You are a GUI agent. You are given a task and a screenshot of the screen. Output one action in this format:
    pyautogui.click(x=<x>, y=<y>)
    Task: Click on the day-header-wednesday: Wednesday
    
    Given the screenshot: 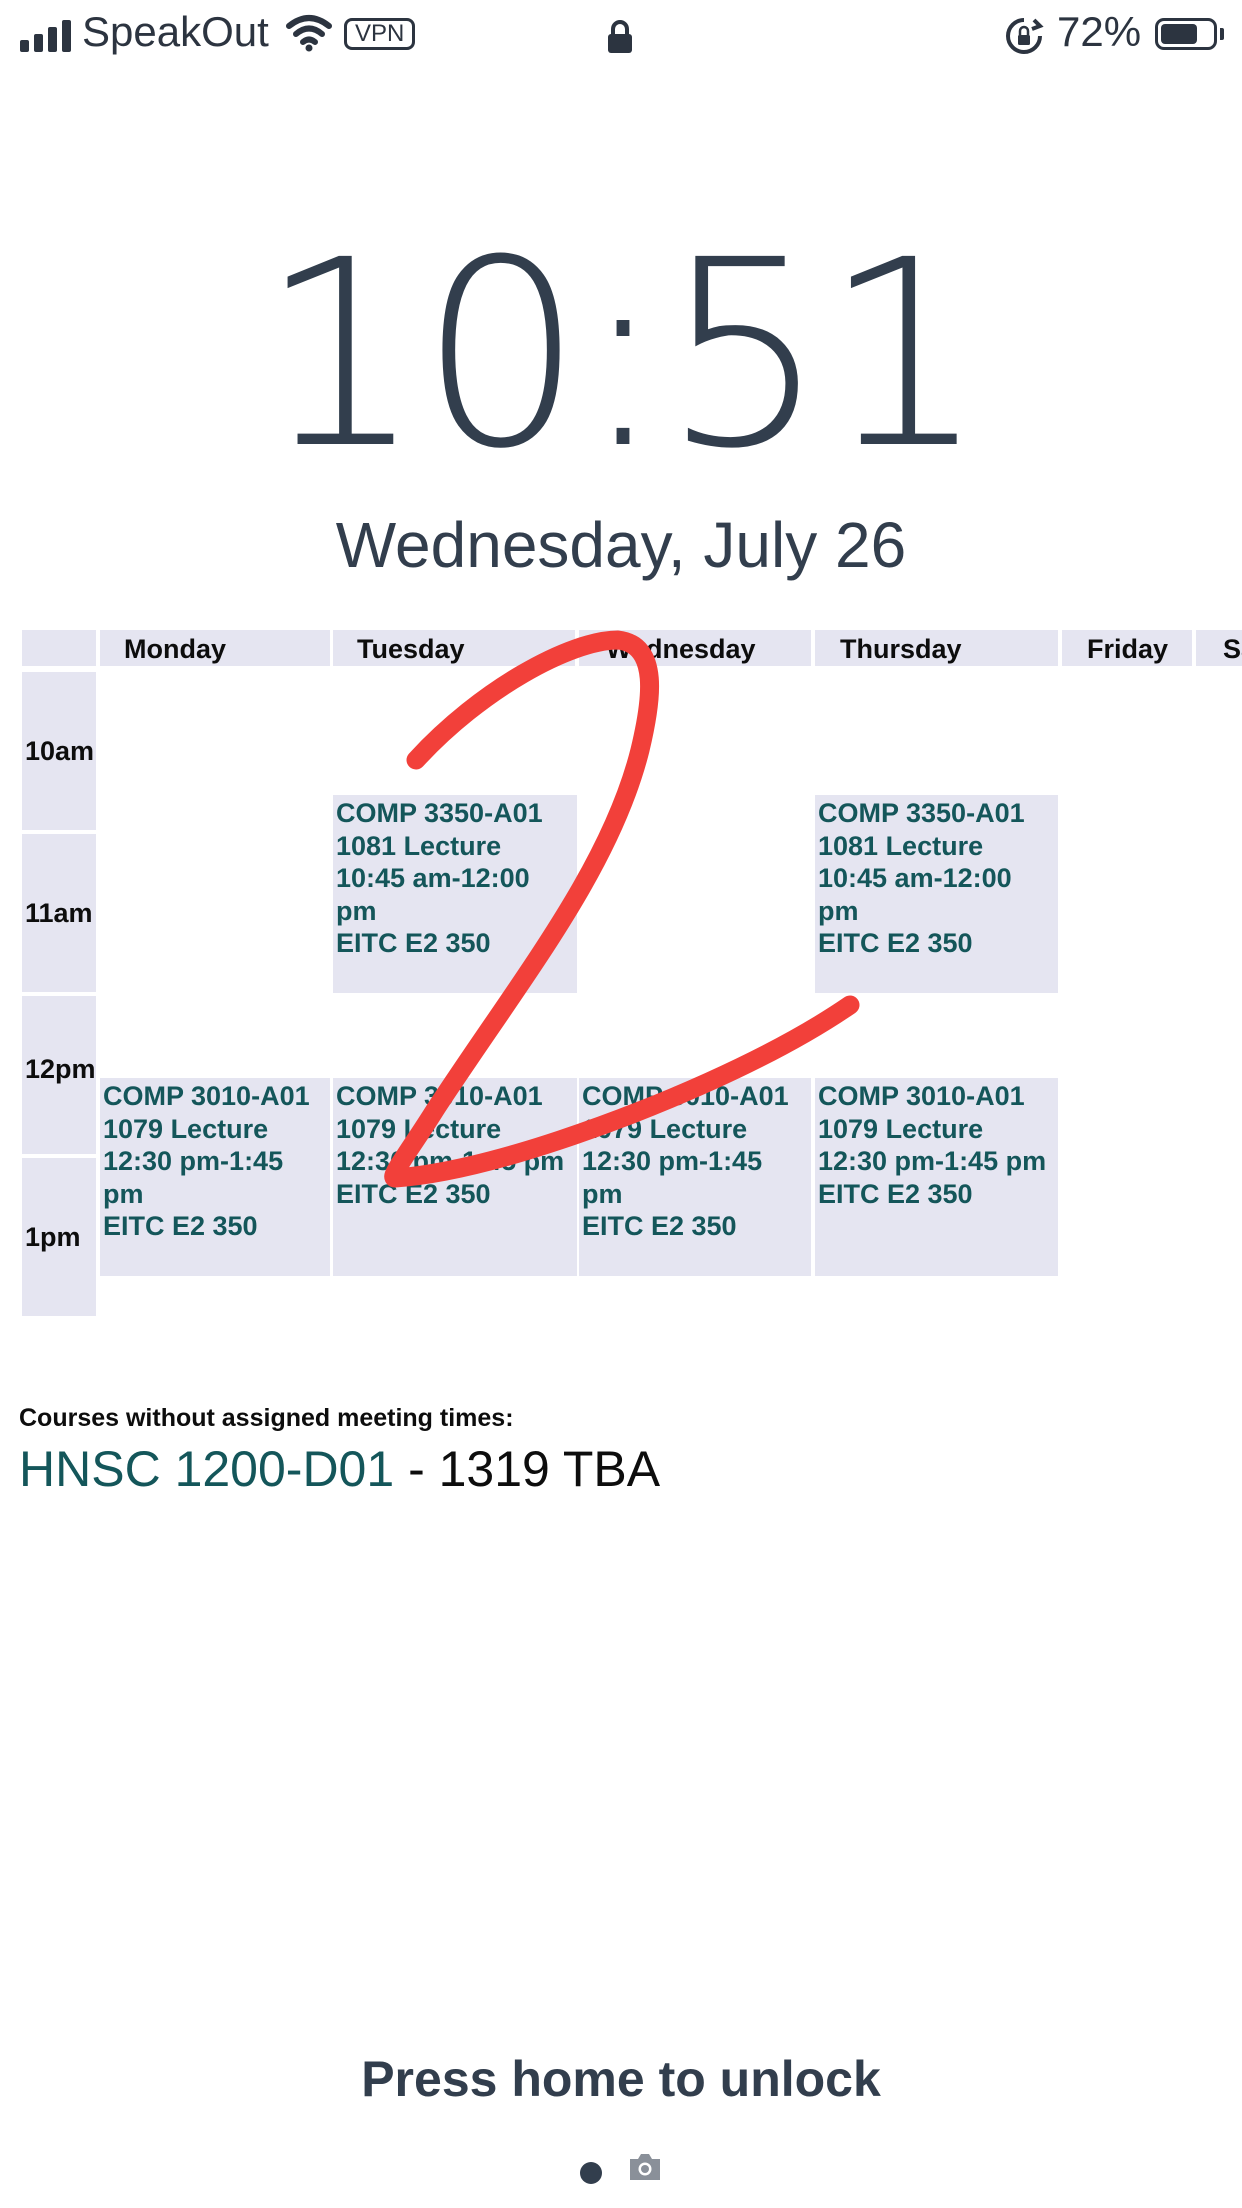 What is the action you would take?
    pyautogui.click(x=695, y=648)
    